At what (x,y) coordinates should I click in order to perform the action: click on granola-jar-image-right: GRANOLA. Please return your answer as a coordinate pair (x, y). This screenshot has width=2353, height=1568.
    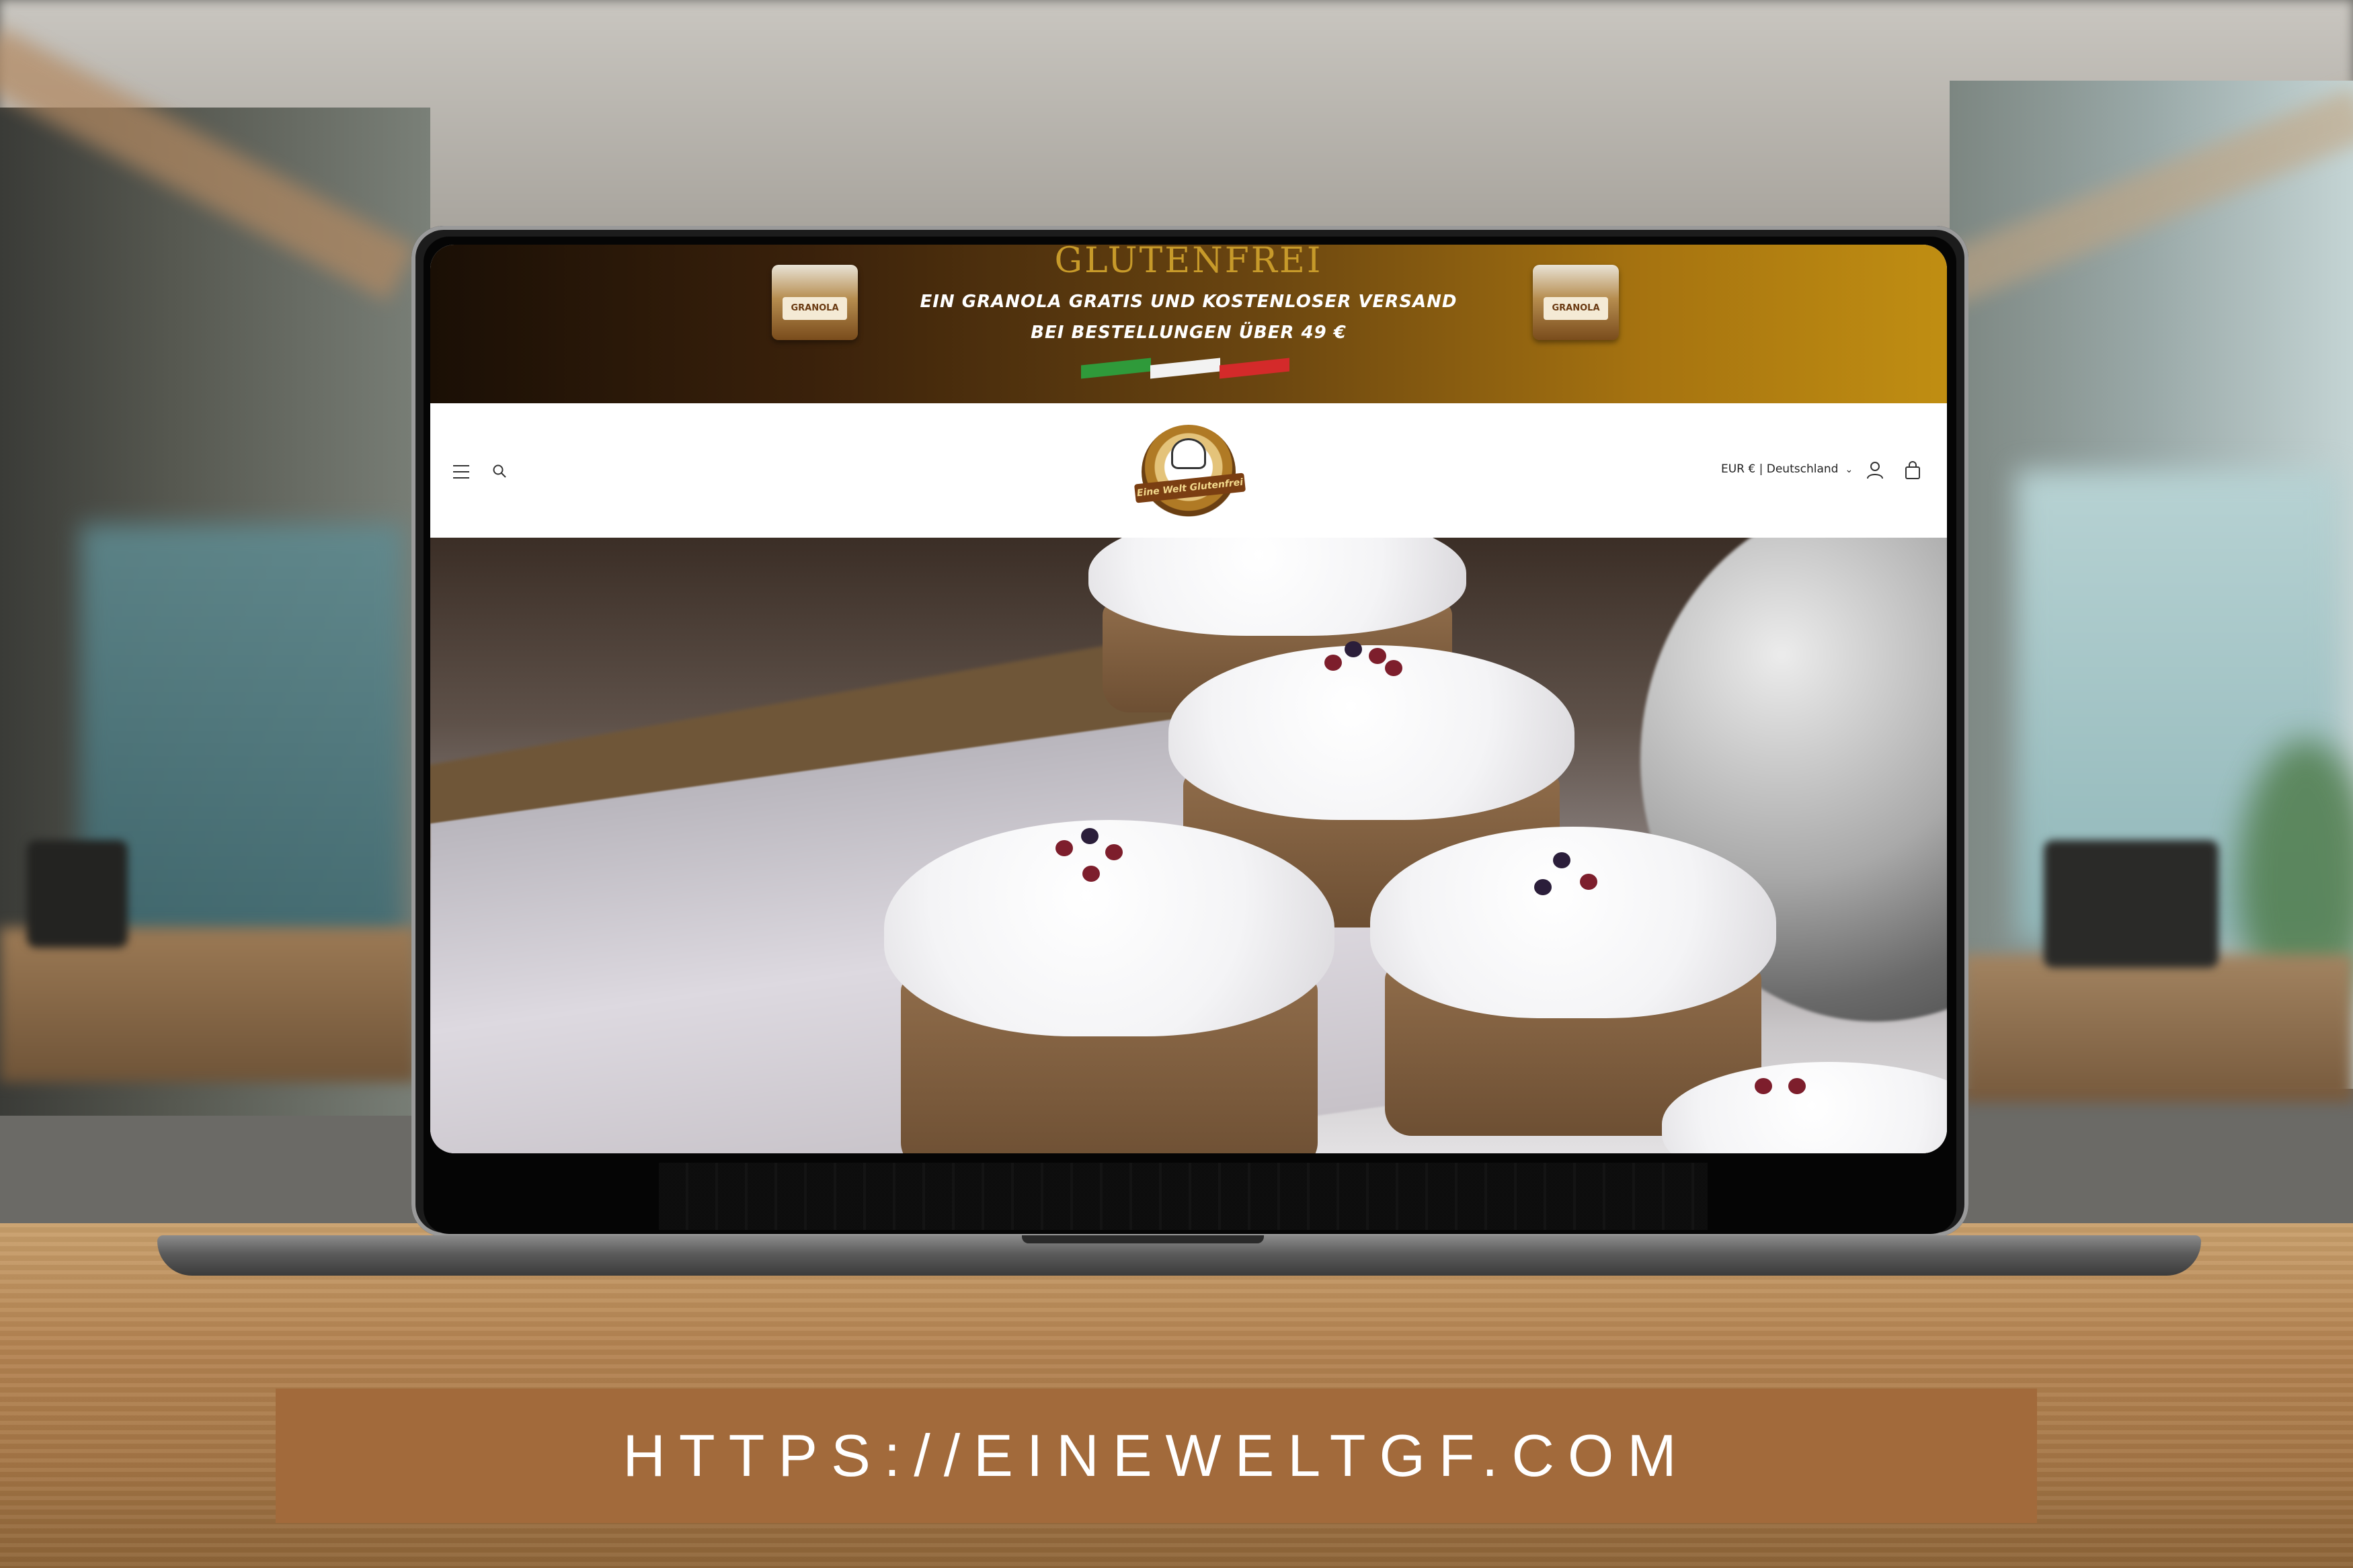
    Looking at the image, I should click on (1576, 302).